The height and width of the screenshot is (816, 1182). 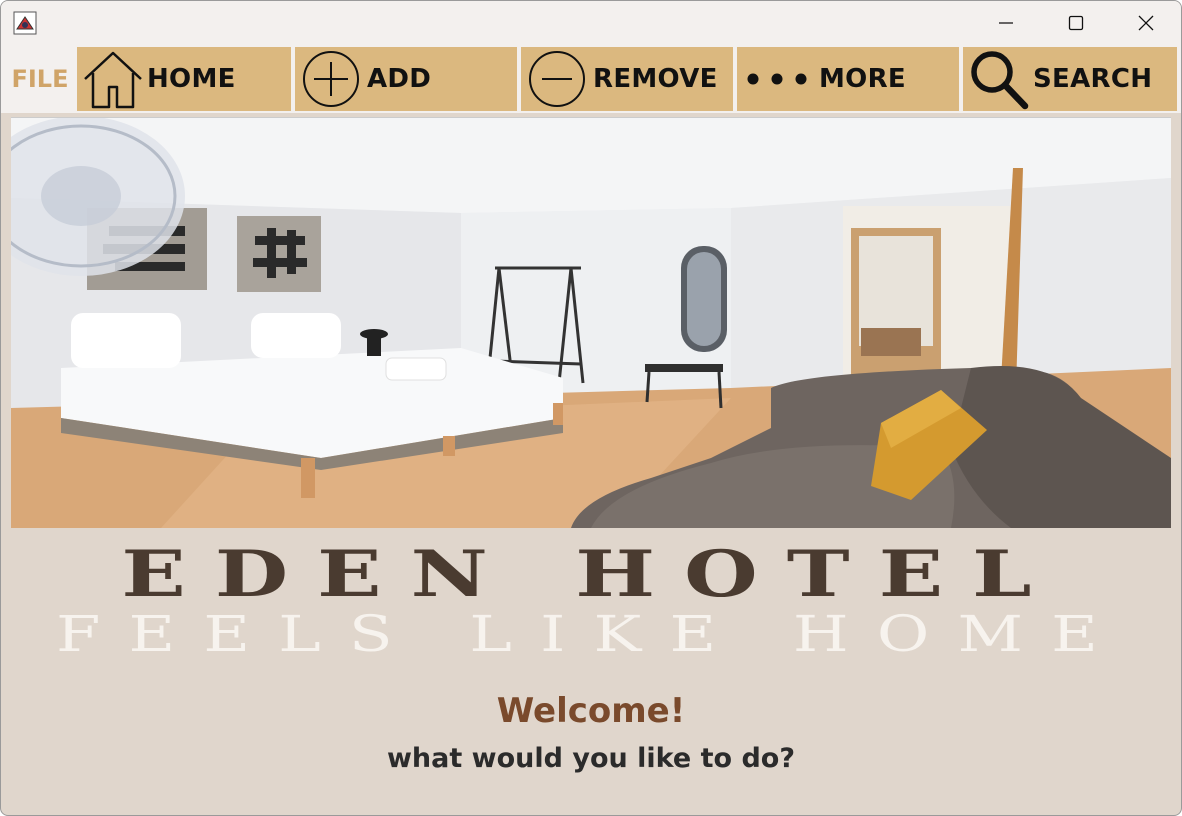 I want to click on more-dots-icon, so click(x=777, y=79).